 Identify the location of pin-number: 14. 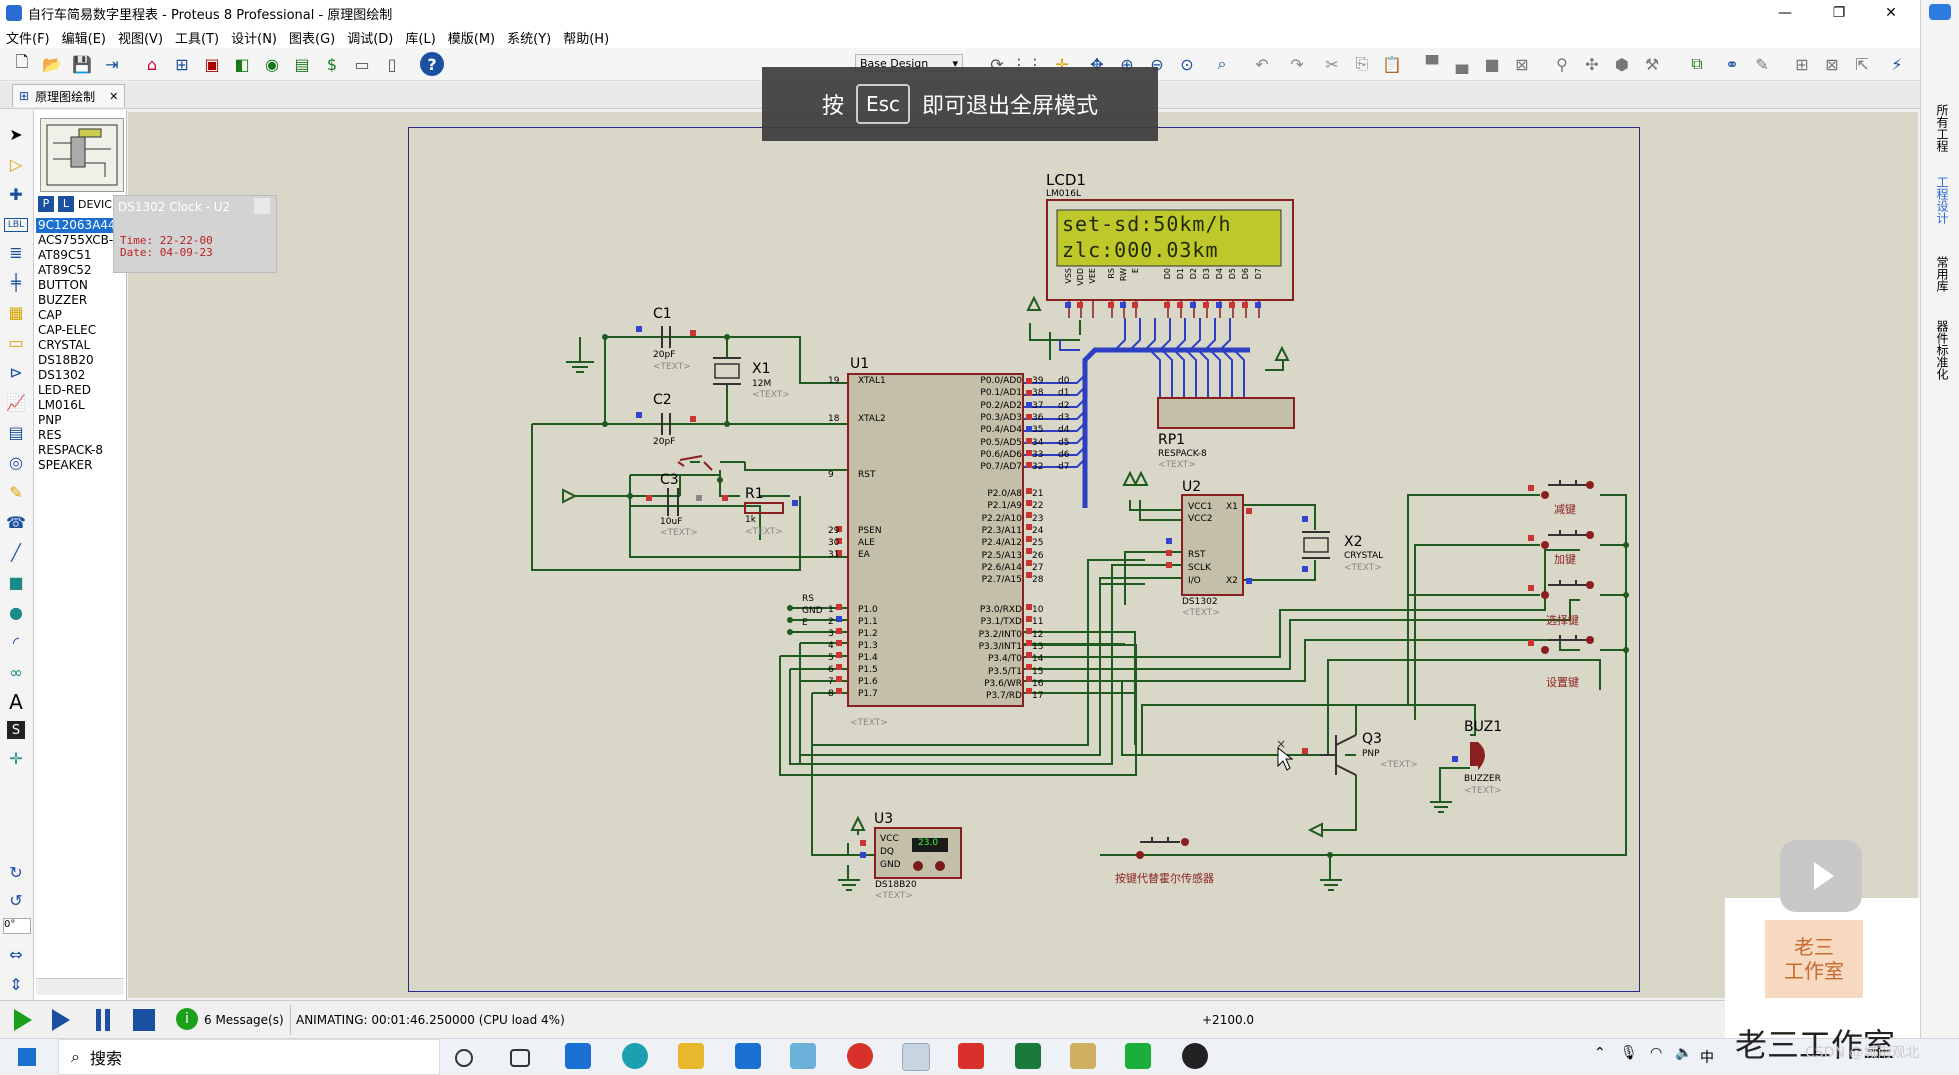
(1038, 659).